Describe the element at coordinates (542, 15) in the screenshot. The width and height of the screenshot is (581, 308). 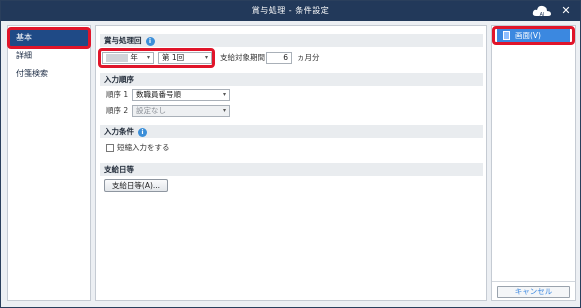
I see `cloud-badge-text: AI` at that location.